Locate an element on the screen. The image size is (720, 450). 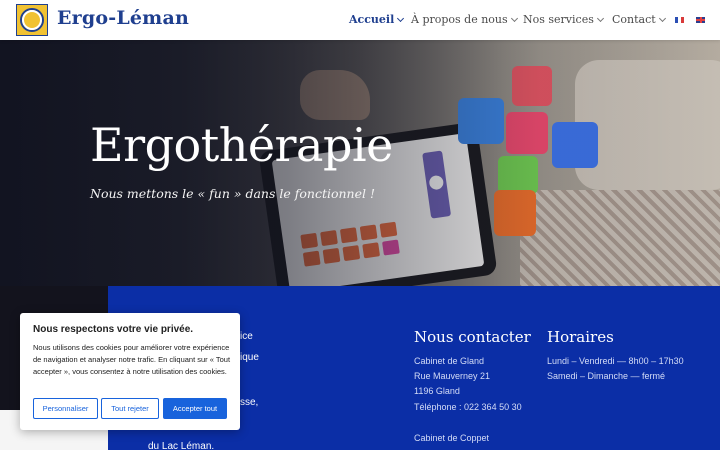
contact-line: Cabinet de Gland is located at coordinates (449, 361).